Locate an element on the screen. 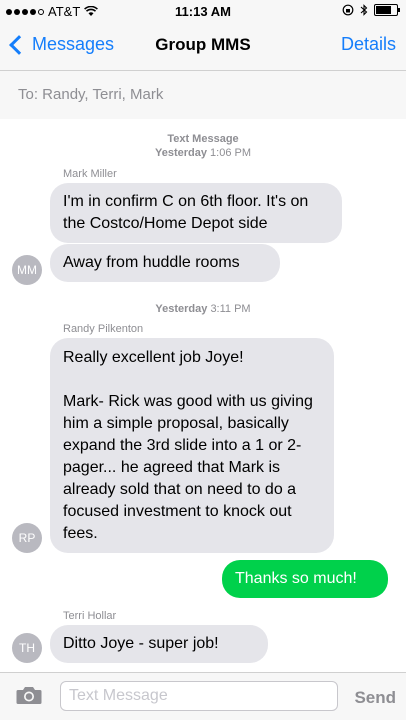 The height and width of the screenshot is (720, 406). message-text: Ditto Joye - super job! is located at coordinates (141, 643).